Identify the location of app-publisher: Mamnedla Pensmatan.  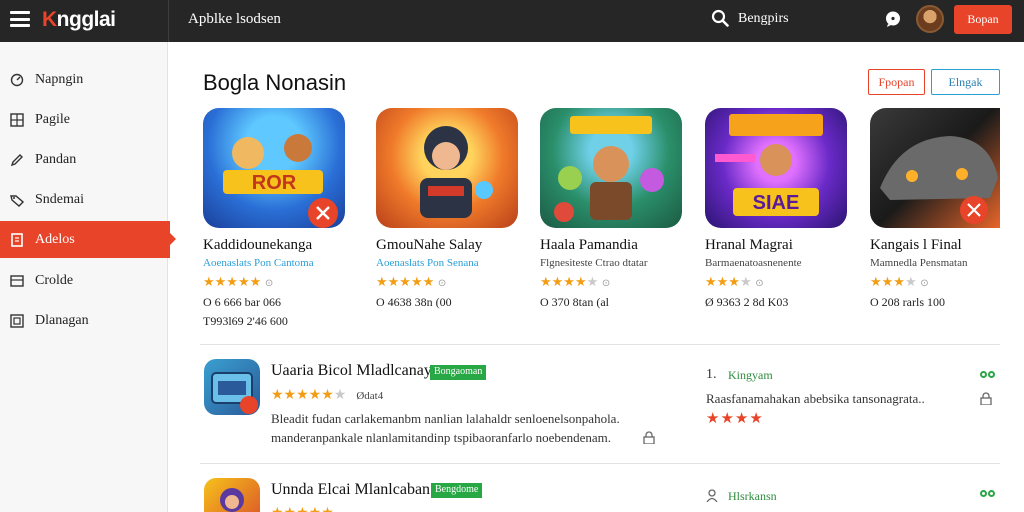
(918, 263).